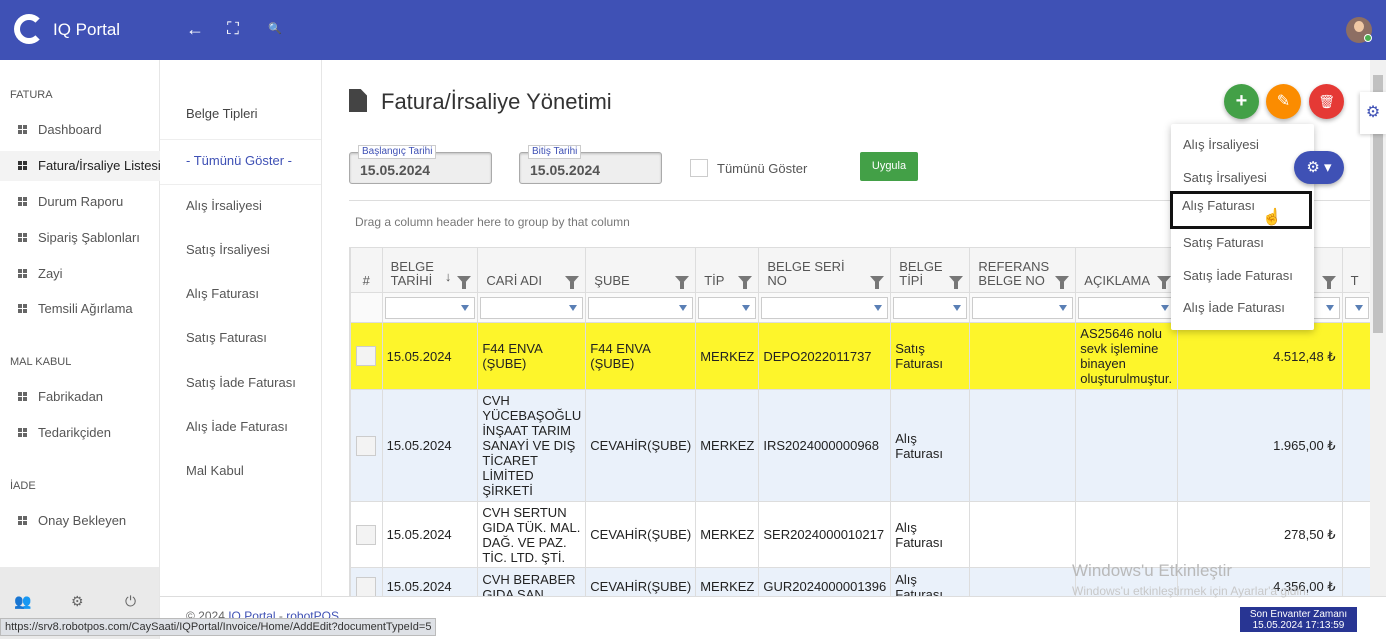 Image resolution: width=1386 pixels, height=639 pixels. What do you see at coordinates (240, 250) in the screenshot?
I see `subnav-item: Satış İrsaliyesi` at bounding box center [240, 250].